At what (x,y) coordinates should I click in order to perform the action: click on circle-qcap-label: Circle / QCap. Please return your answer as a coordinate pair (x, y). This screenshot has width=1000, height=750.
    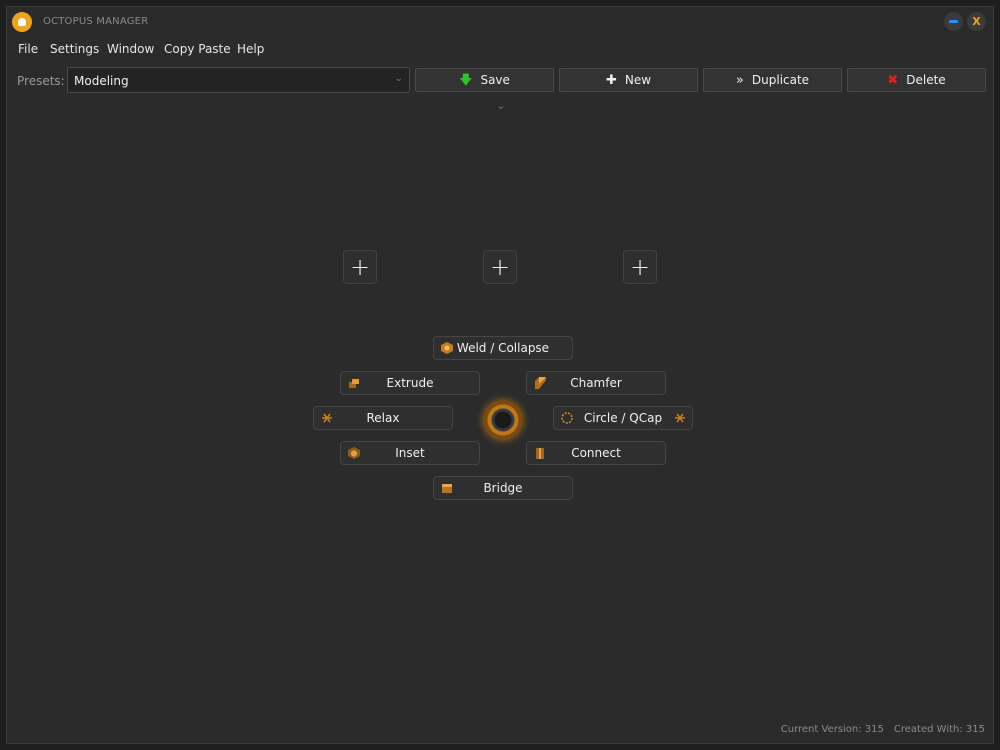
    Looking at the image, I should click on (623, 418).